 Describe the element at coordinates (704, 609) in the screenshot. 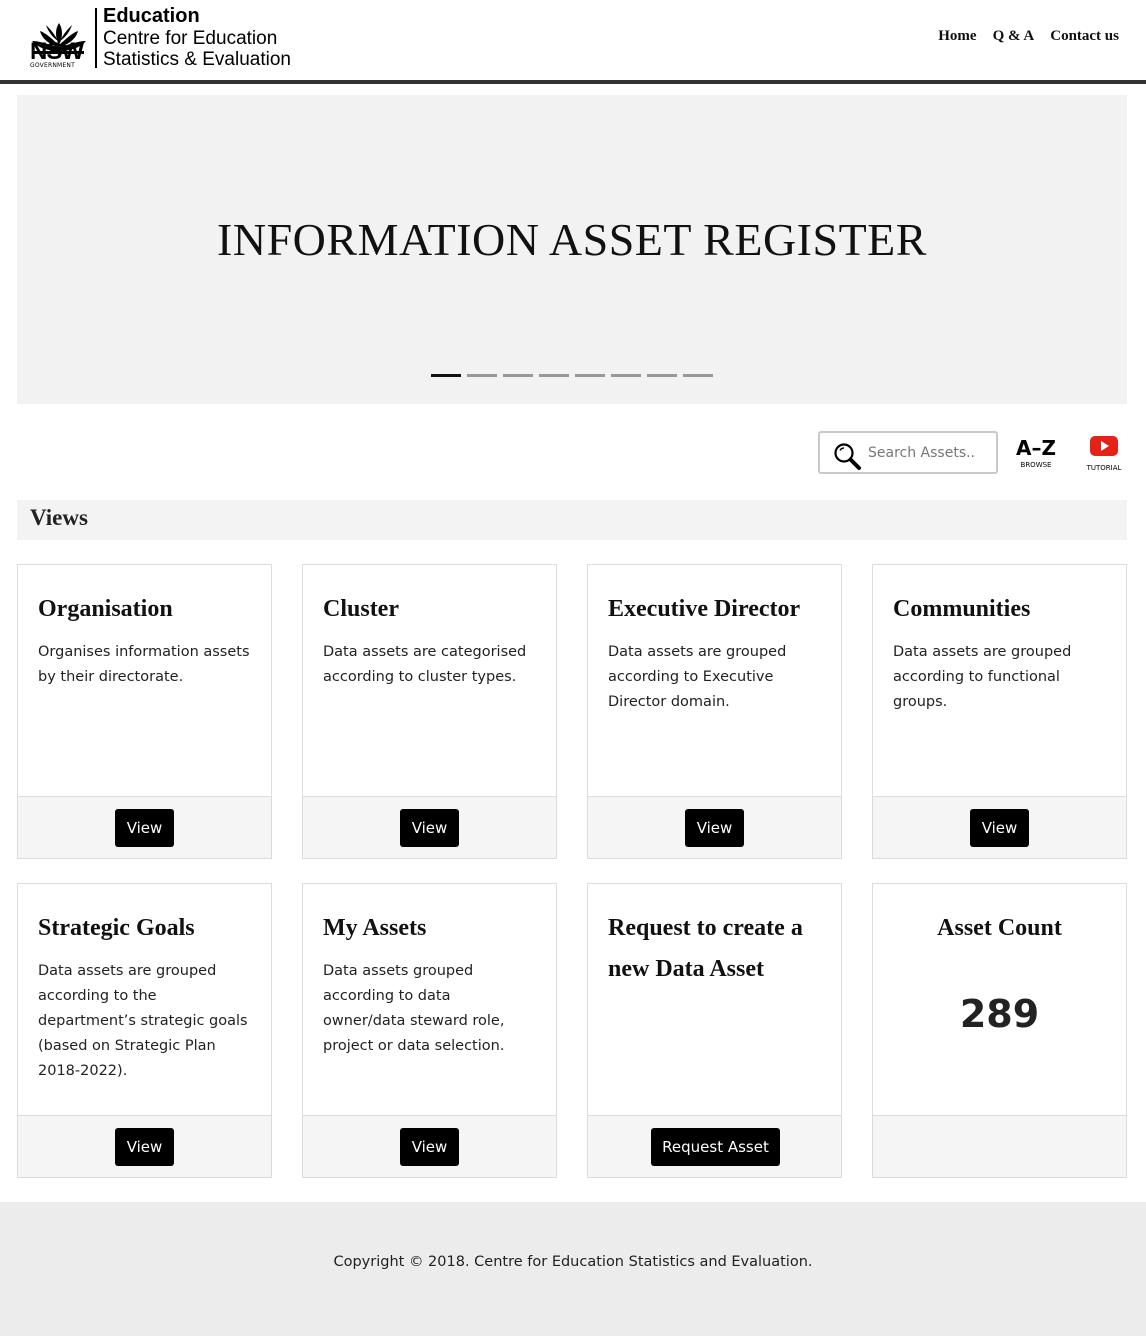

I see `card-title: Executive Director` at that location.